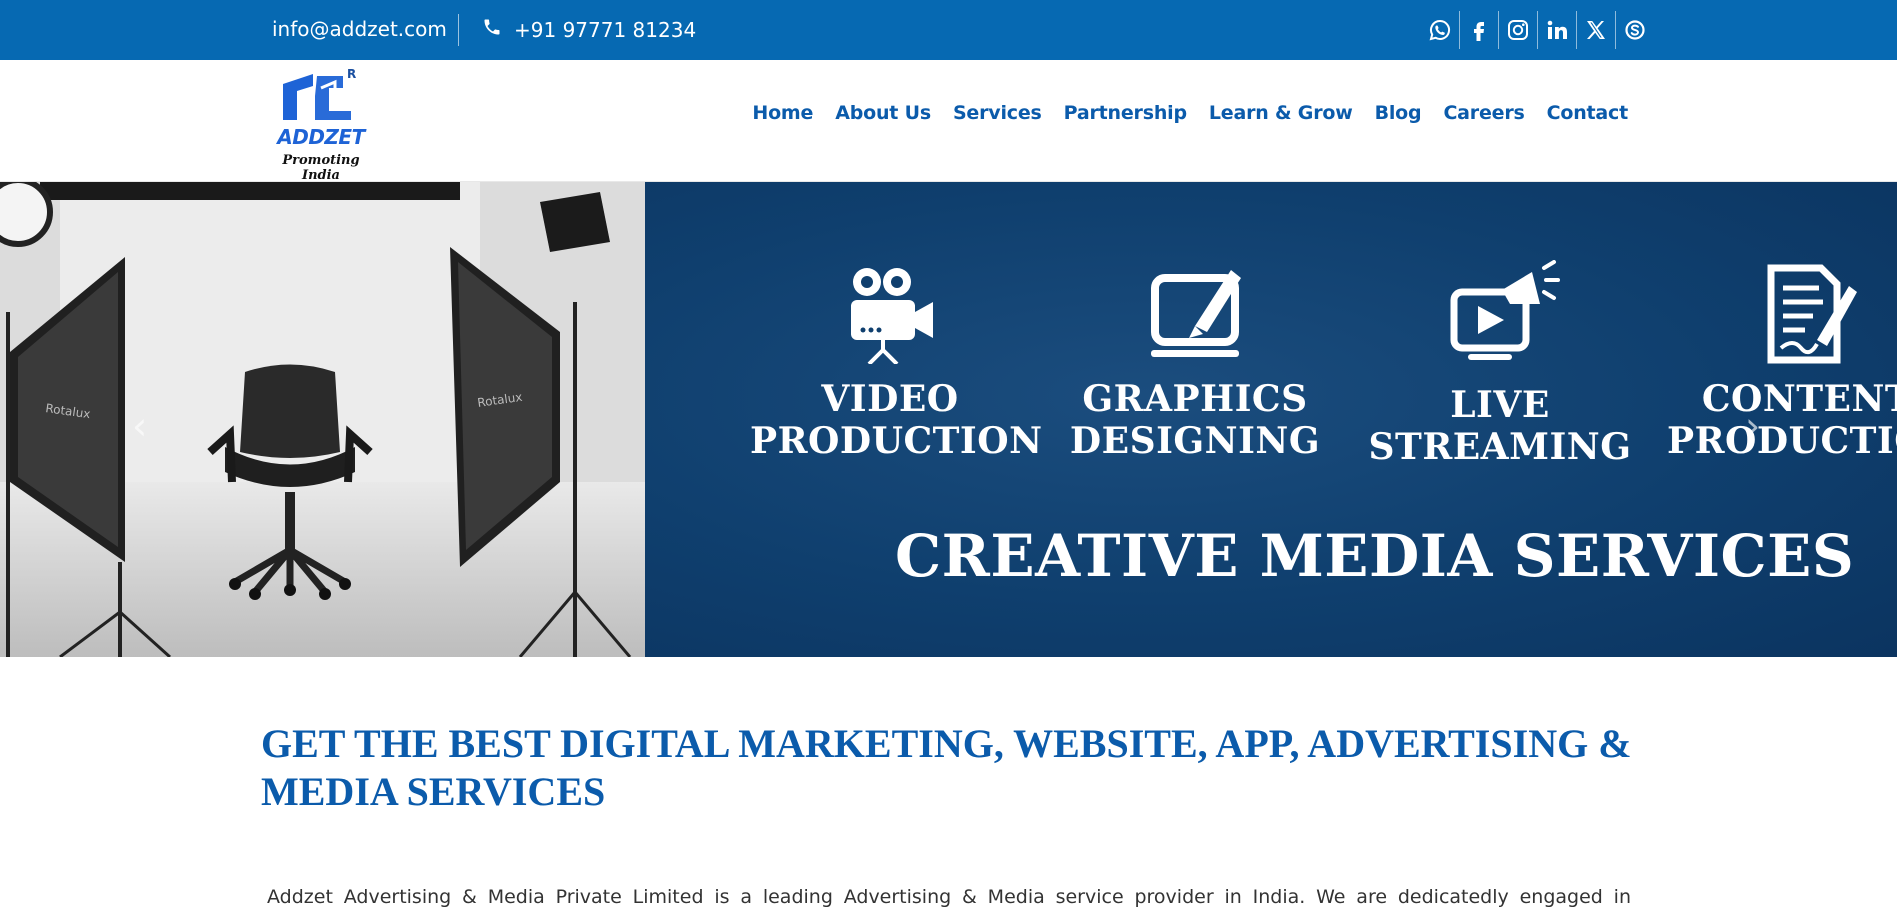 The image size is (1897, 918). I want to click on nav-services: Services, so click(997, 113).